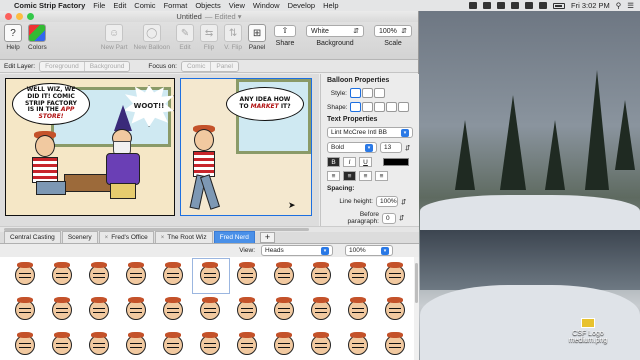 This screenshot has height=360, width=640. What do you see at coordinates (330, 5) in the screenshot?
I see `menu-help: Help` at bounding box center [330, 5].